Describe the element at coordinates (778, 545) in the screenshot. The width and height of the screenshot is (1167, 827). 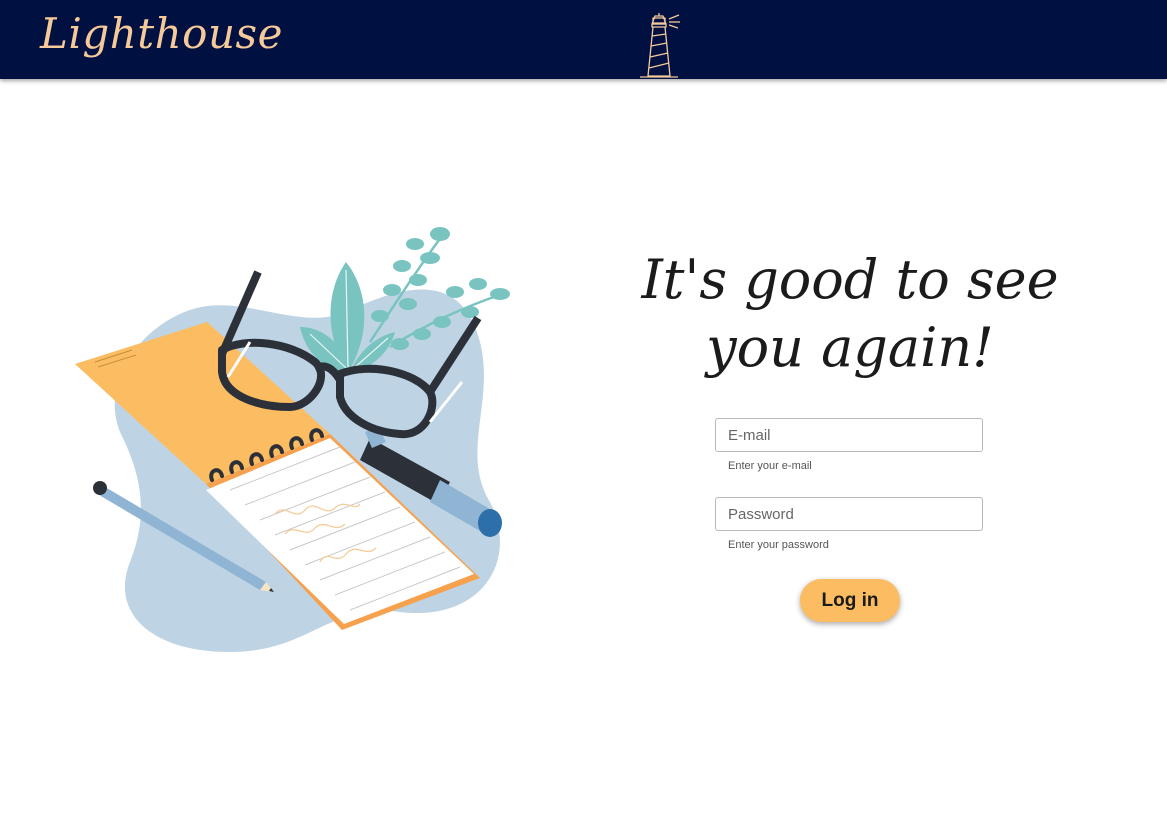
I see `password-helper-text: Enter your password` at that location.